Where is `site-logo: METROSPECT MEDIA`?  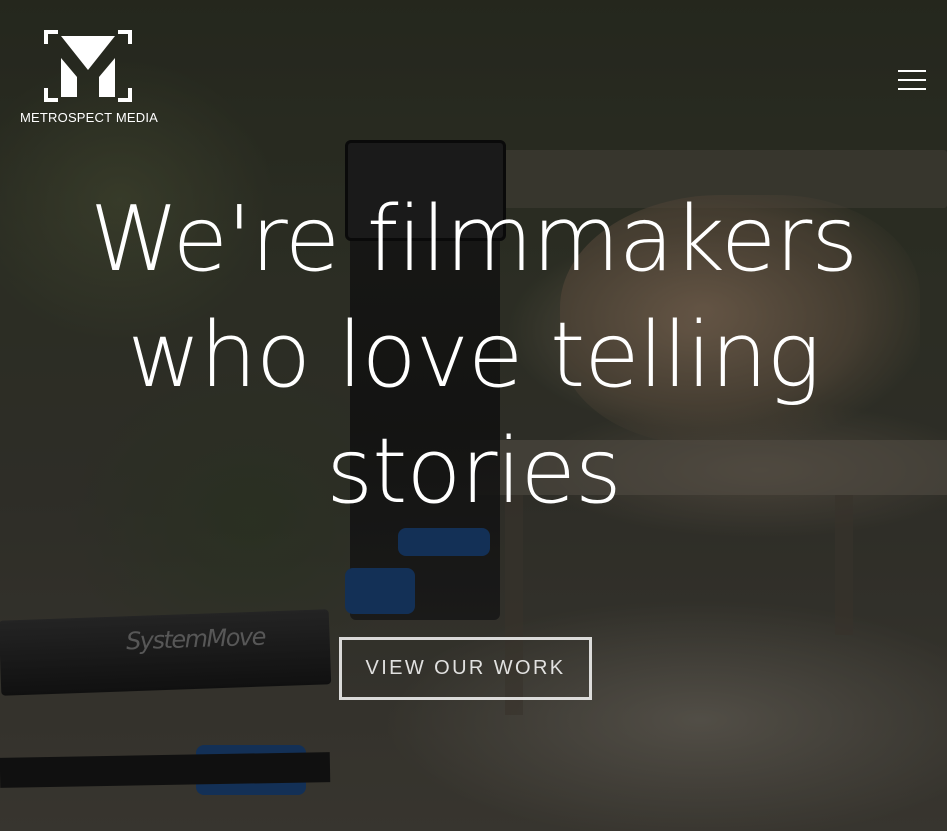
site-logo: METROSPECT MEDIA is located at coordinates (90, 80).